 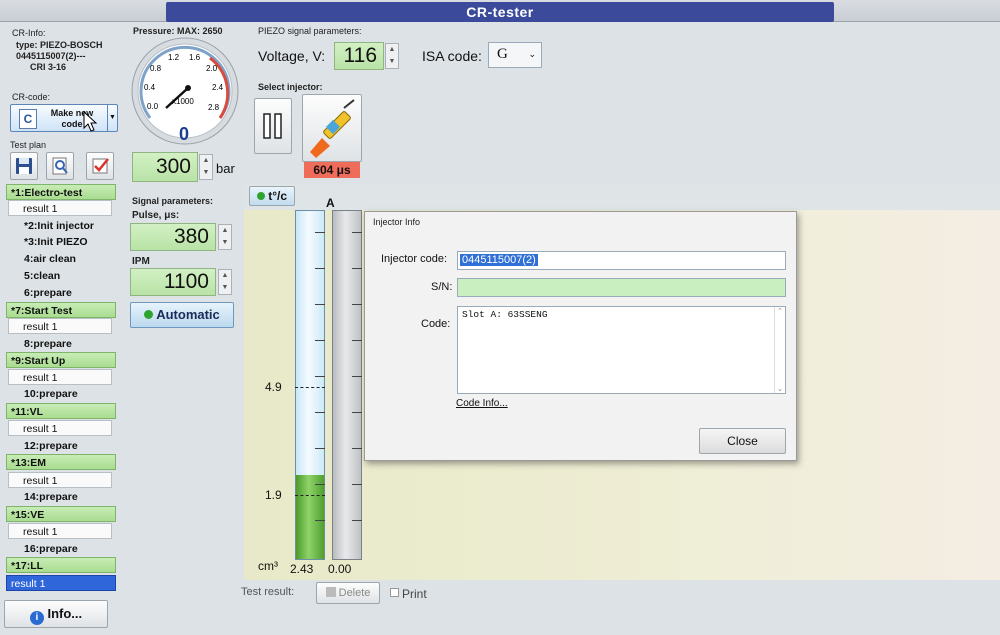 What do you see at coordinates (621, 287) in the screenshot?
I see `sn-field` at bounding box center [621, 287].